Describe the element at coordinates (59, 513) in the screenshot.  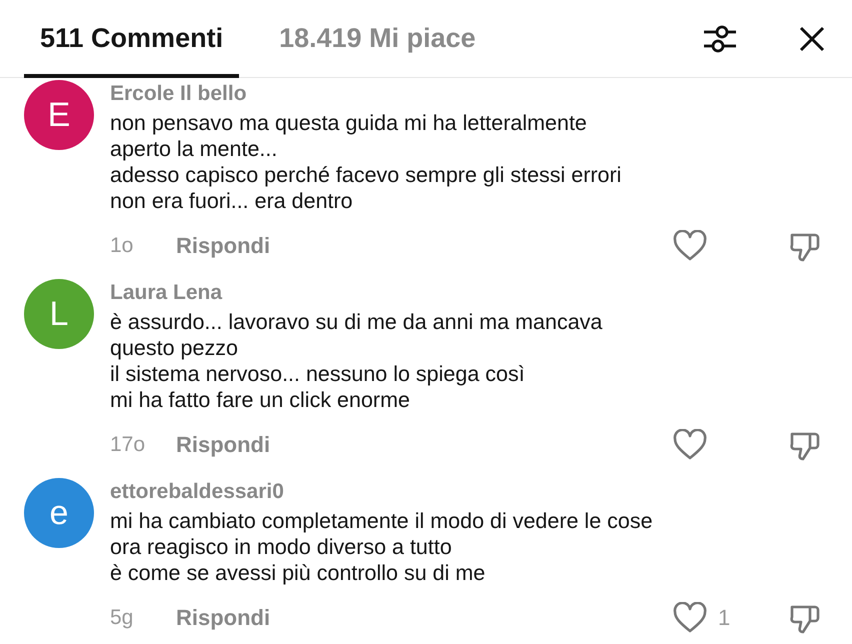
I see `avatar: e` at that location.